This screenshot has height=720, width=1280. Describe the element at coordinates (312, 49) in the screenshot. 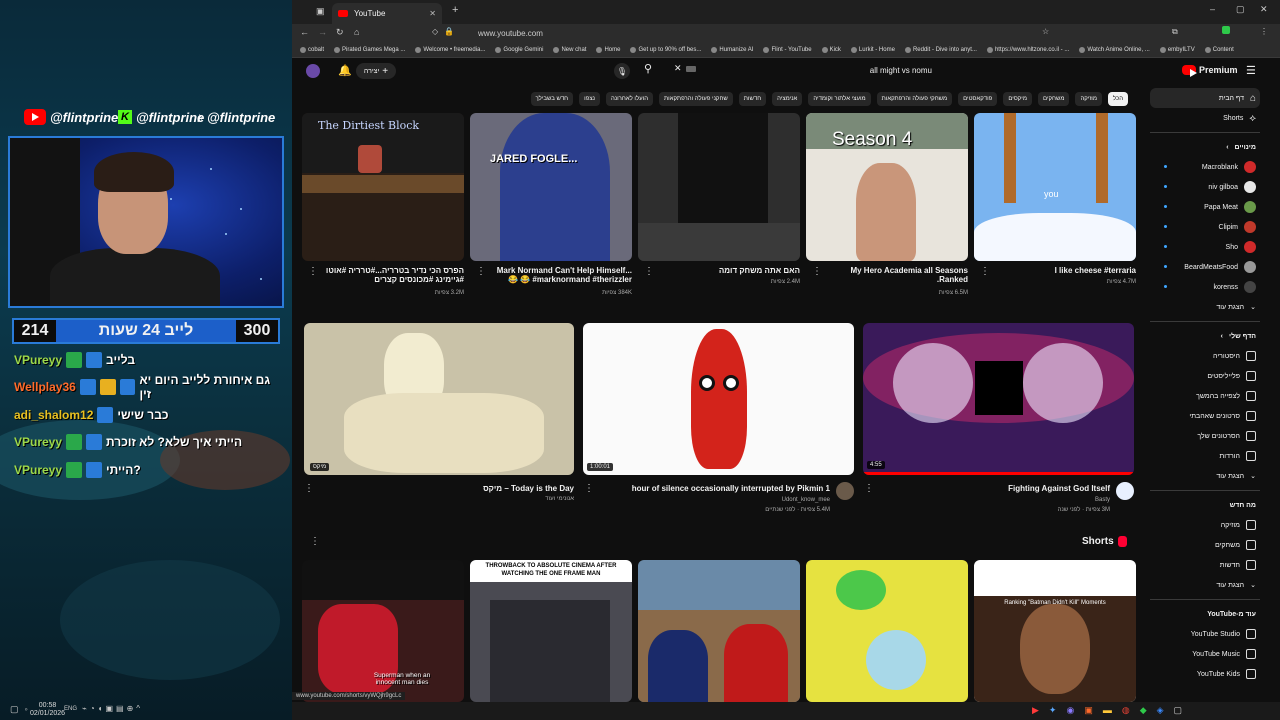

I see `bookmark-item: cobalt` at that location.